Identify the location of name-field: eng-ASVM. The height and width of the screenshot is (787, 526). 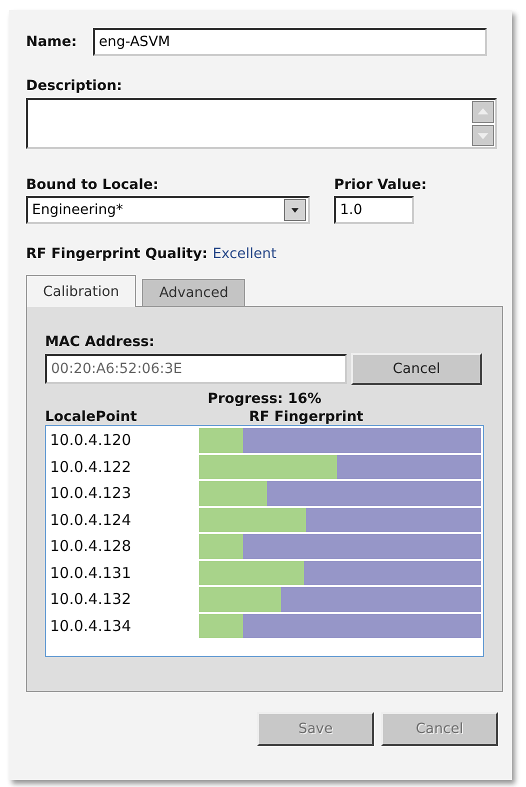
(289, 42).